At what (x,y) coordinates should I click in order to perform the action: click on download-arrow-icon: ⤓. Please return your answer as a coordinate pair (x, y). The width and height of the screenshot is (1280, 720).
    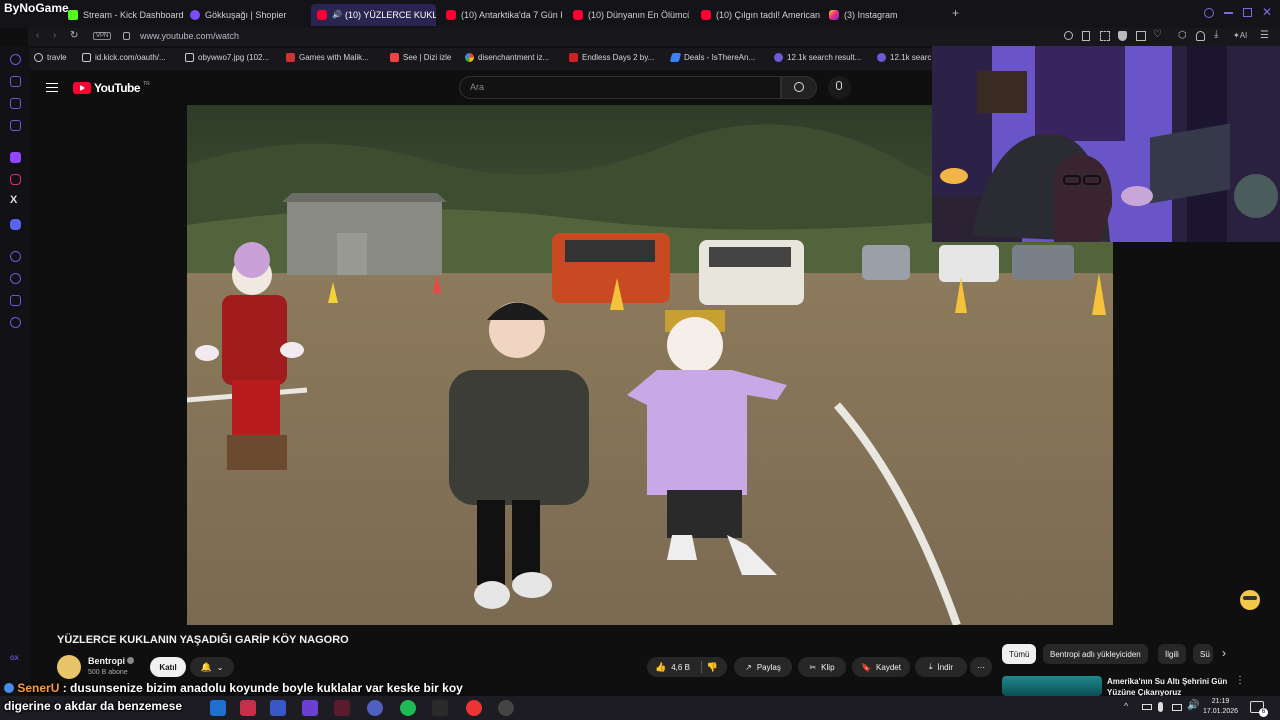
    Looking at the image, I should click on (930, 666).